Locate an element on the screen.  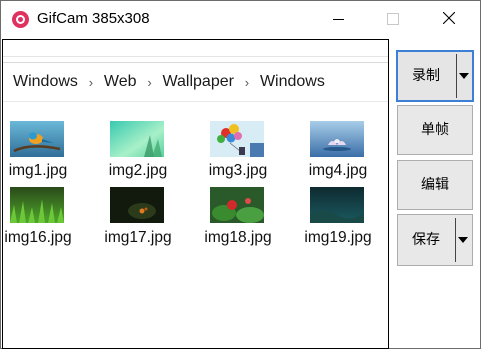
file-thumbnail-img2 is located at coordinates (137, 139).